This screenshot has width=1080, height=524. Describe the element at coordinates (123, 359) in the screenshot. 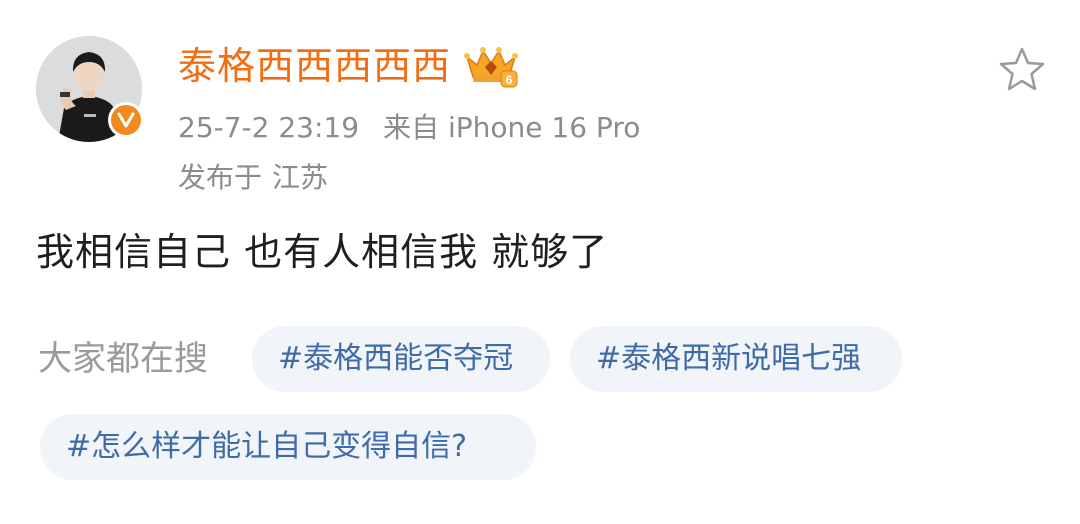

I see `trending-search-label: 大家都在搜` at that location.